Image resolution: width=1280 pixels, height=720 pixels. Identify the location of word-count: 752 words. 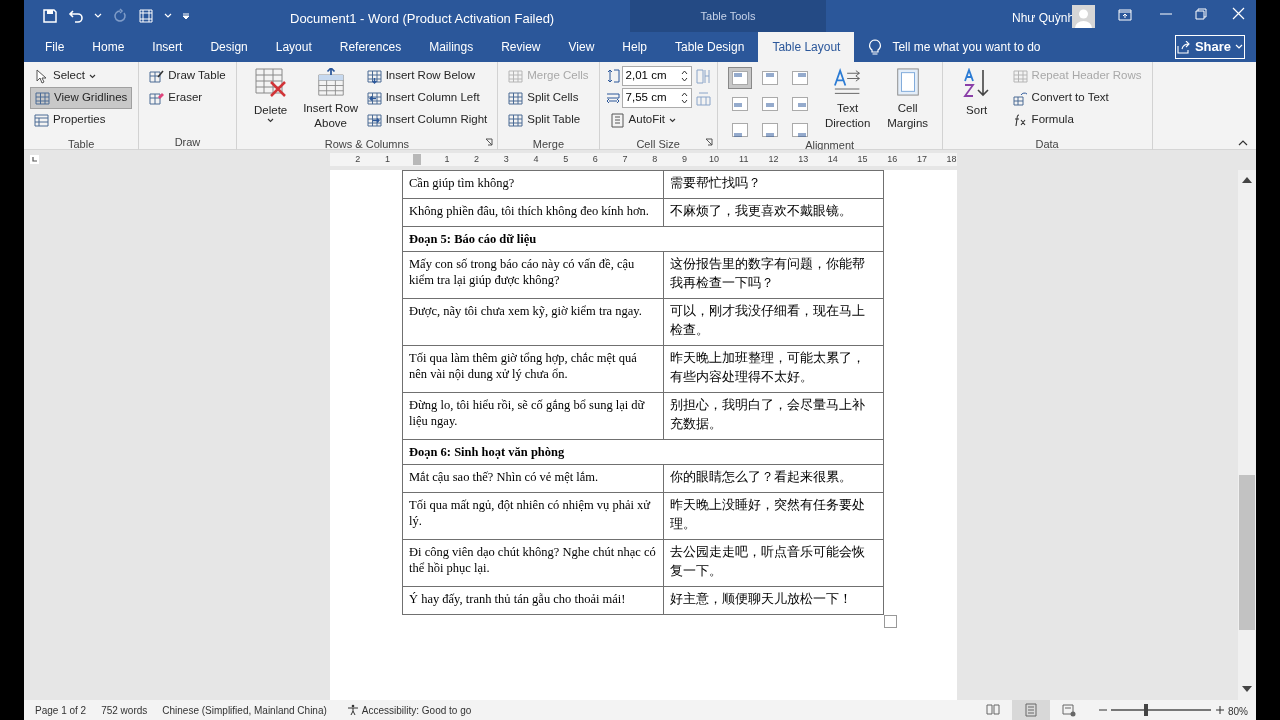
(124, 710).